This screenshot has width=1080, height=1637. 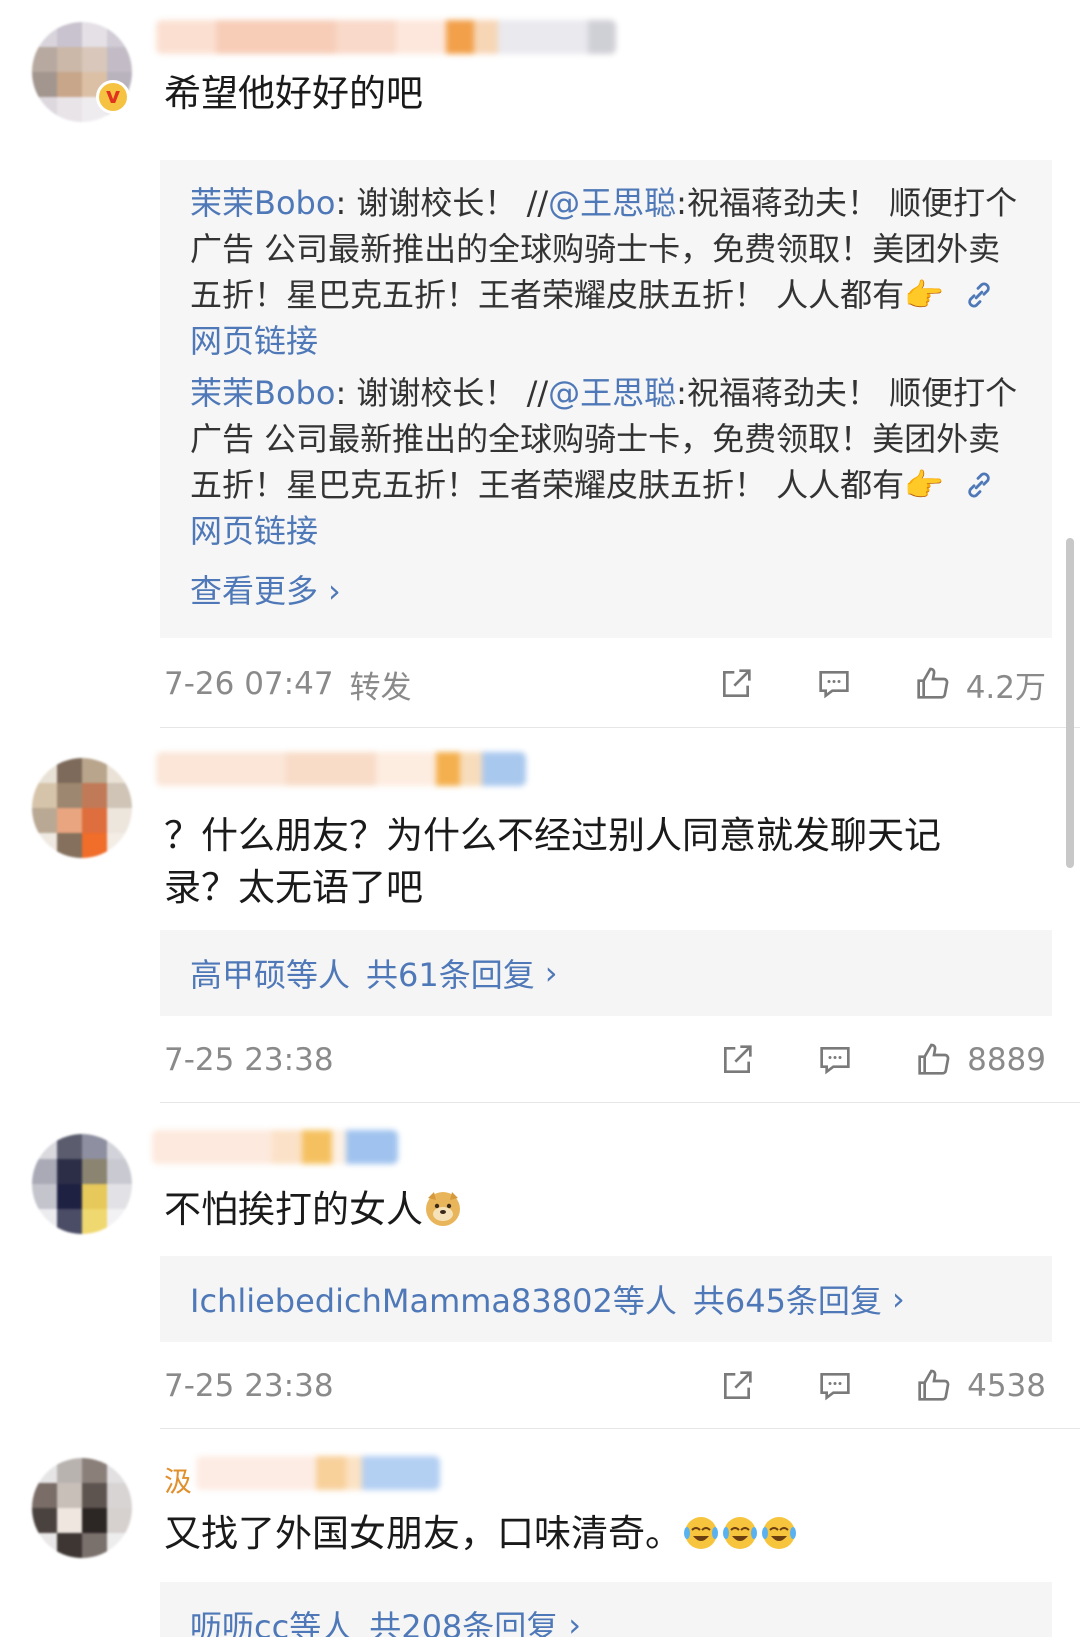 I want to click on comment-text: 又找了外国女朋友，口味清奇。, so click(x=587, y=1534).